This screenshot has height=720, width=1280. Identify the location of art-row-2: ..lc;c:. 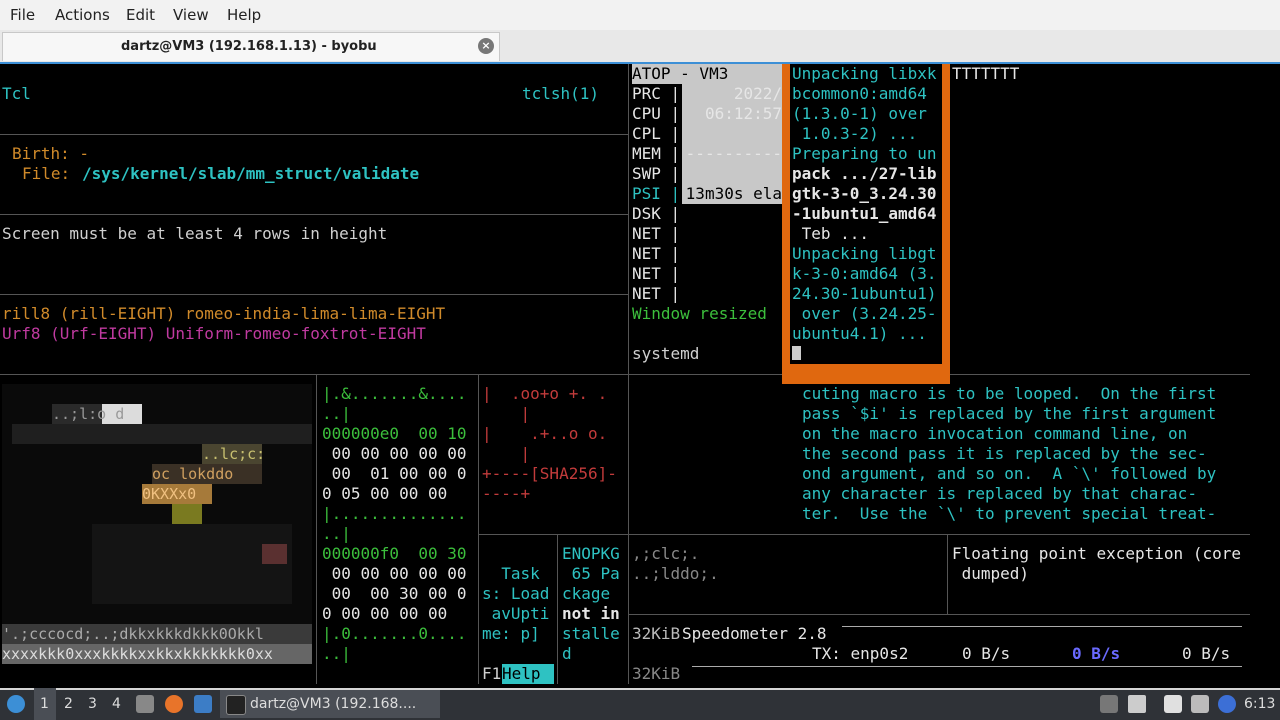
(234, 454).